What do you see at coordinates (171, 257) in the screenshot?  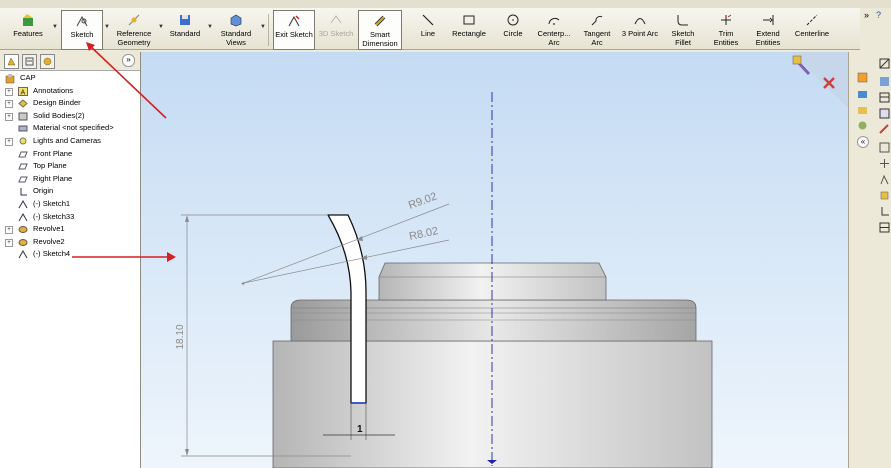 I see `annotation-arrowhead-sketch4` at bounding box center [171, 257].